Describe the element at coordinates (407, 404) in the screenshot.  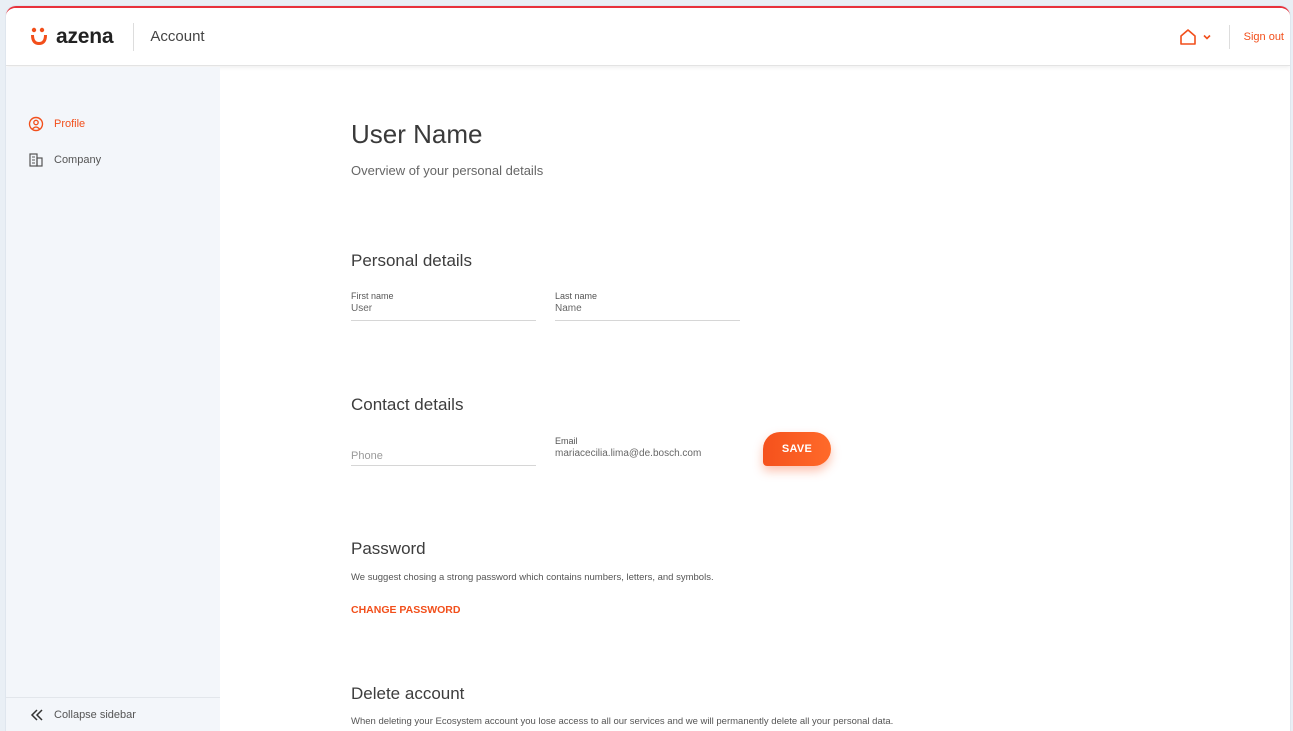
I see `contact-details-heading: Contact details` at that location.